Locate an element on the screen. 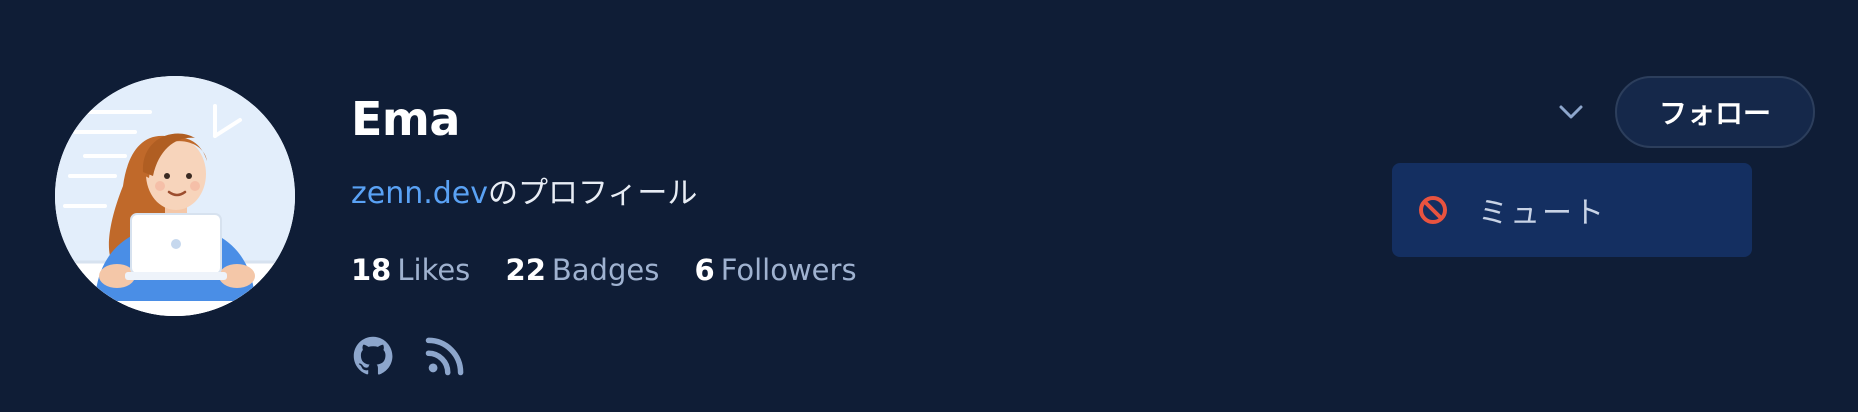 This screenshot has height=412, width=1858. profile-name: Ema is located at coordinates (405, 119).